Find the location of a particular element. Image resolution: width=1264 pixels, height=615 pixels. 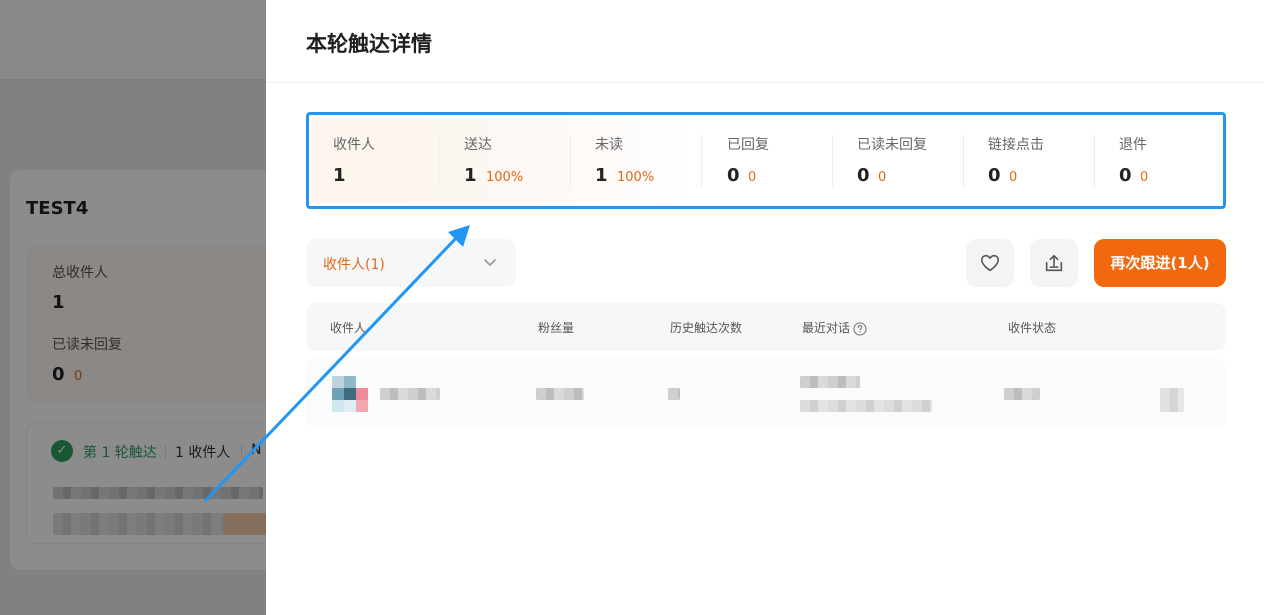

chevron-down-icon is located at coordinates (490, 262).